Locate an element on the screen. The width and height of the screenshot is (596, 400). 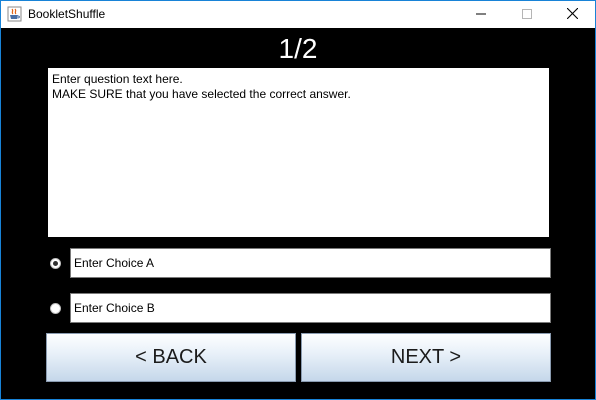
choice-a-radio is located at coordinates (55, 263).